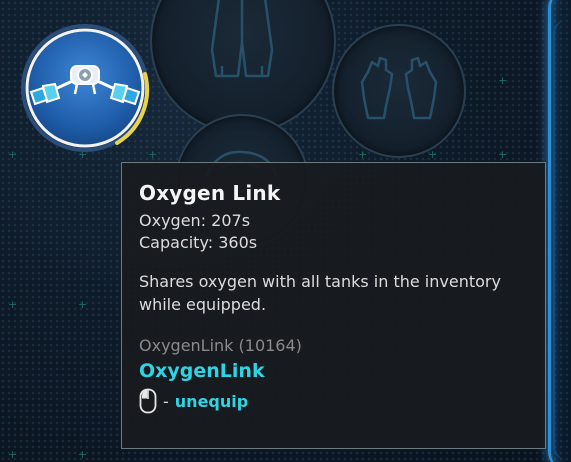  I want to click on tooltip-item-name: OxygenLink, so click(202, 371).